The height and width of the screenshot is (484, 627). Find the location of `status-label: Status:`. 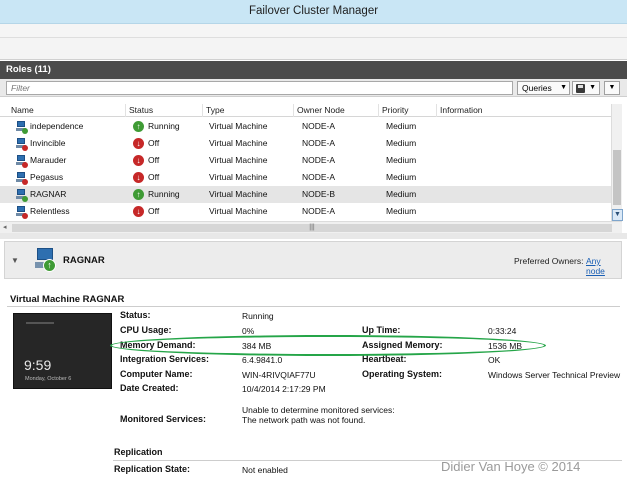

status-label: Status: is located at coordinates (135, 315).